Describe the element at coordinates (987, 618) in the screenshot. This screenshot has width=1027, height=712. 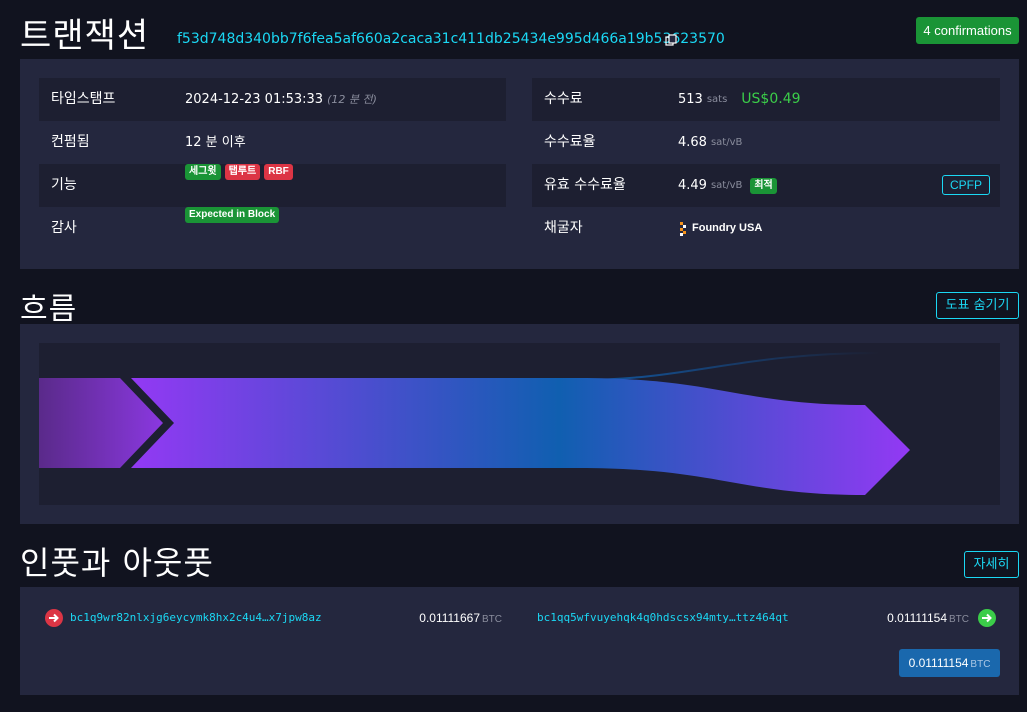
I see `output-arrow-icon` at that location.